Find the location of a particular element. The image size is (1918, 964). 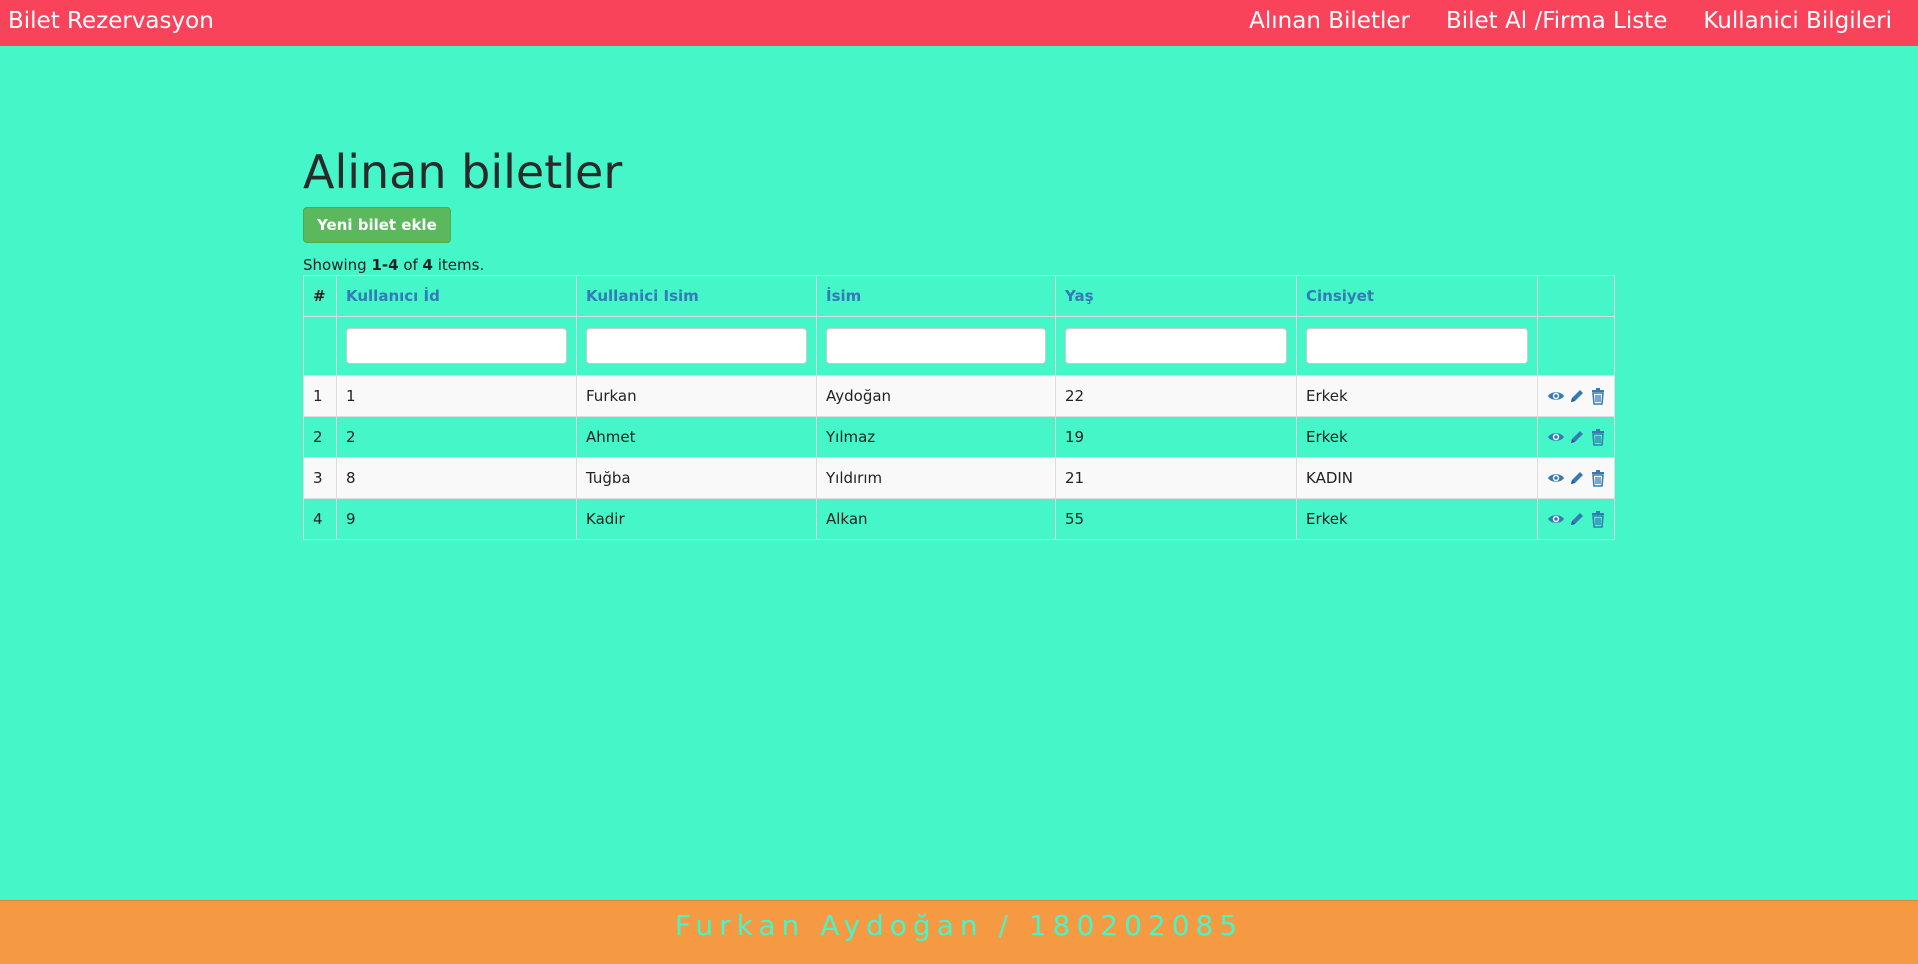

sort-link-kullanici-id: Kullanıcı İd is located at coordinates (393, 296).